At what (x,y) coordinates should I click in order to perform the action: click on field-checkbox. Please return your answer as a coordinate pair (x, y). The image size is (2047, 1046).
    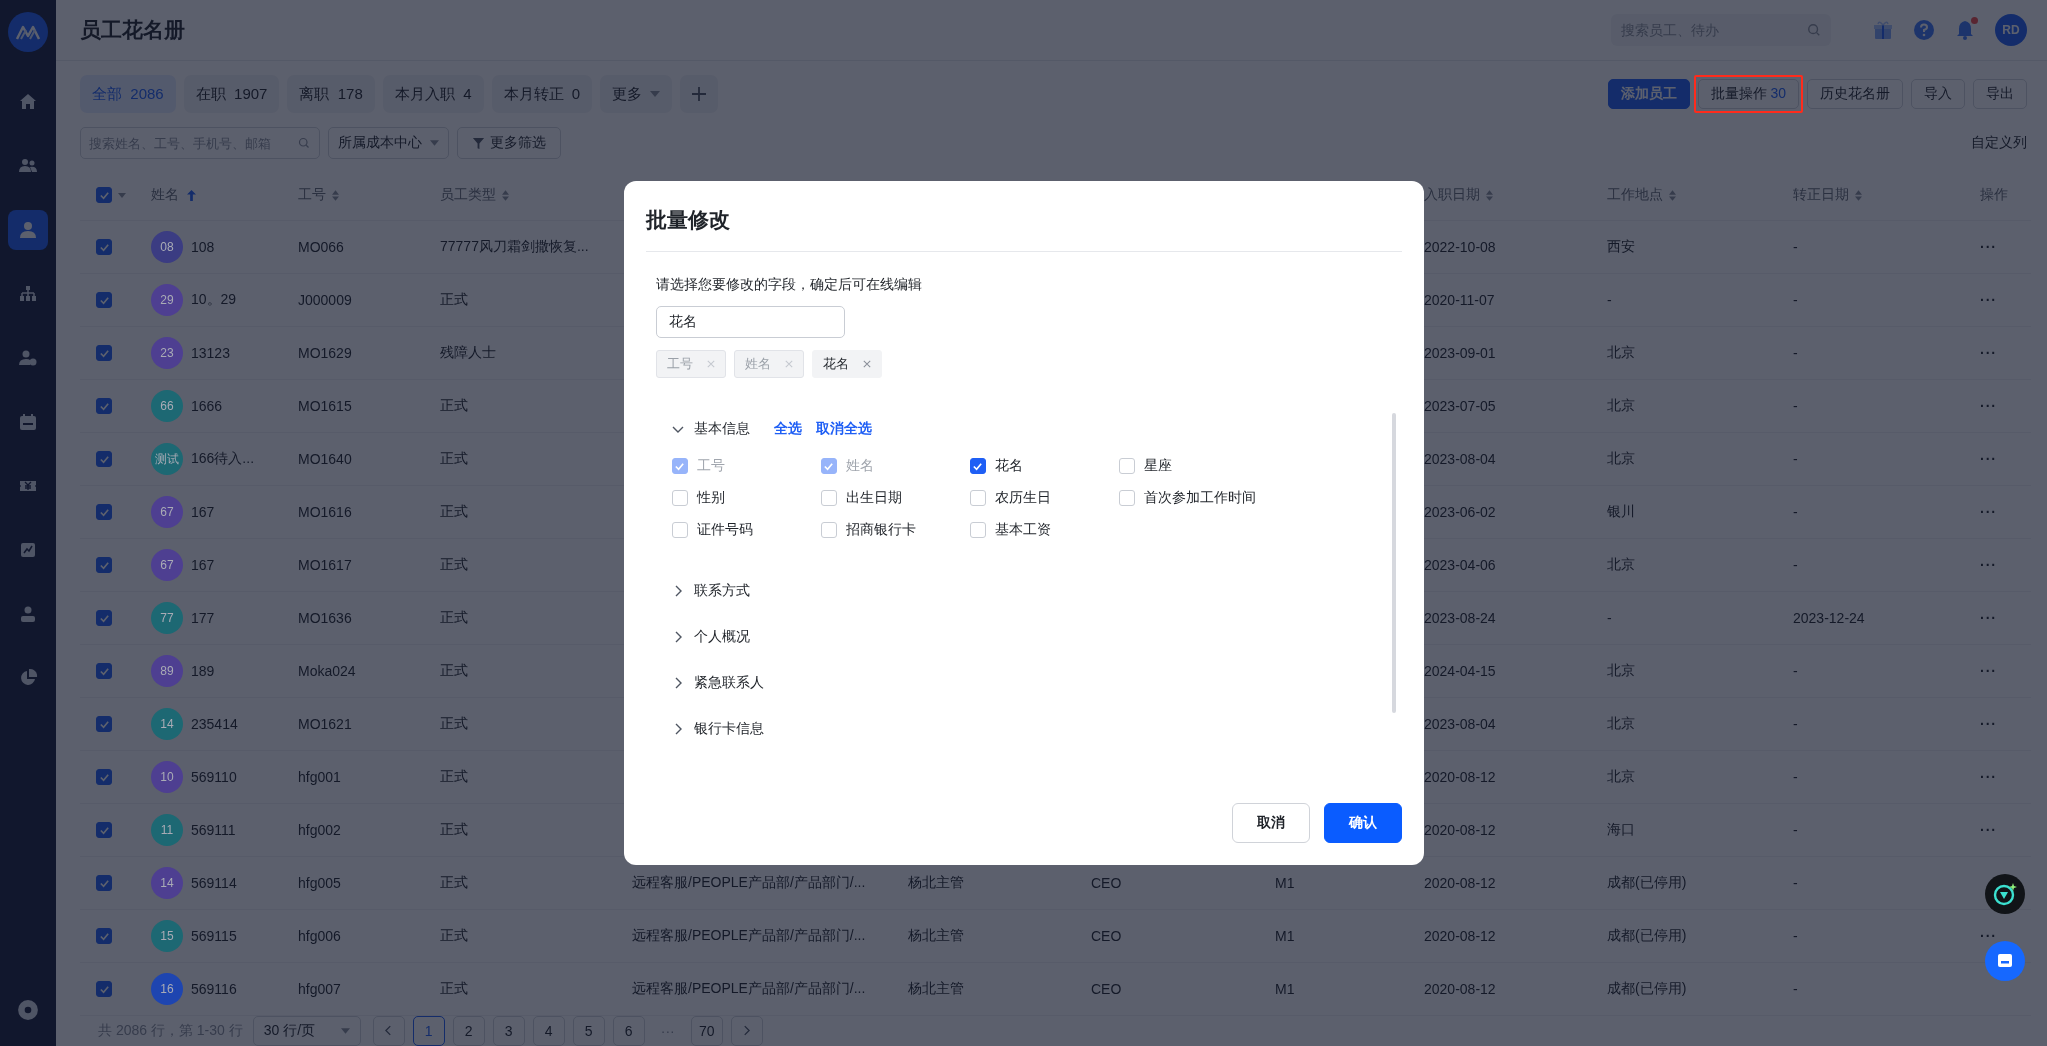
    Looking at the image, I should click on (977, 466).